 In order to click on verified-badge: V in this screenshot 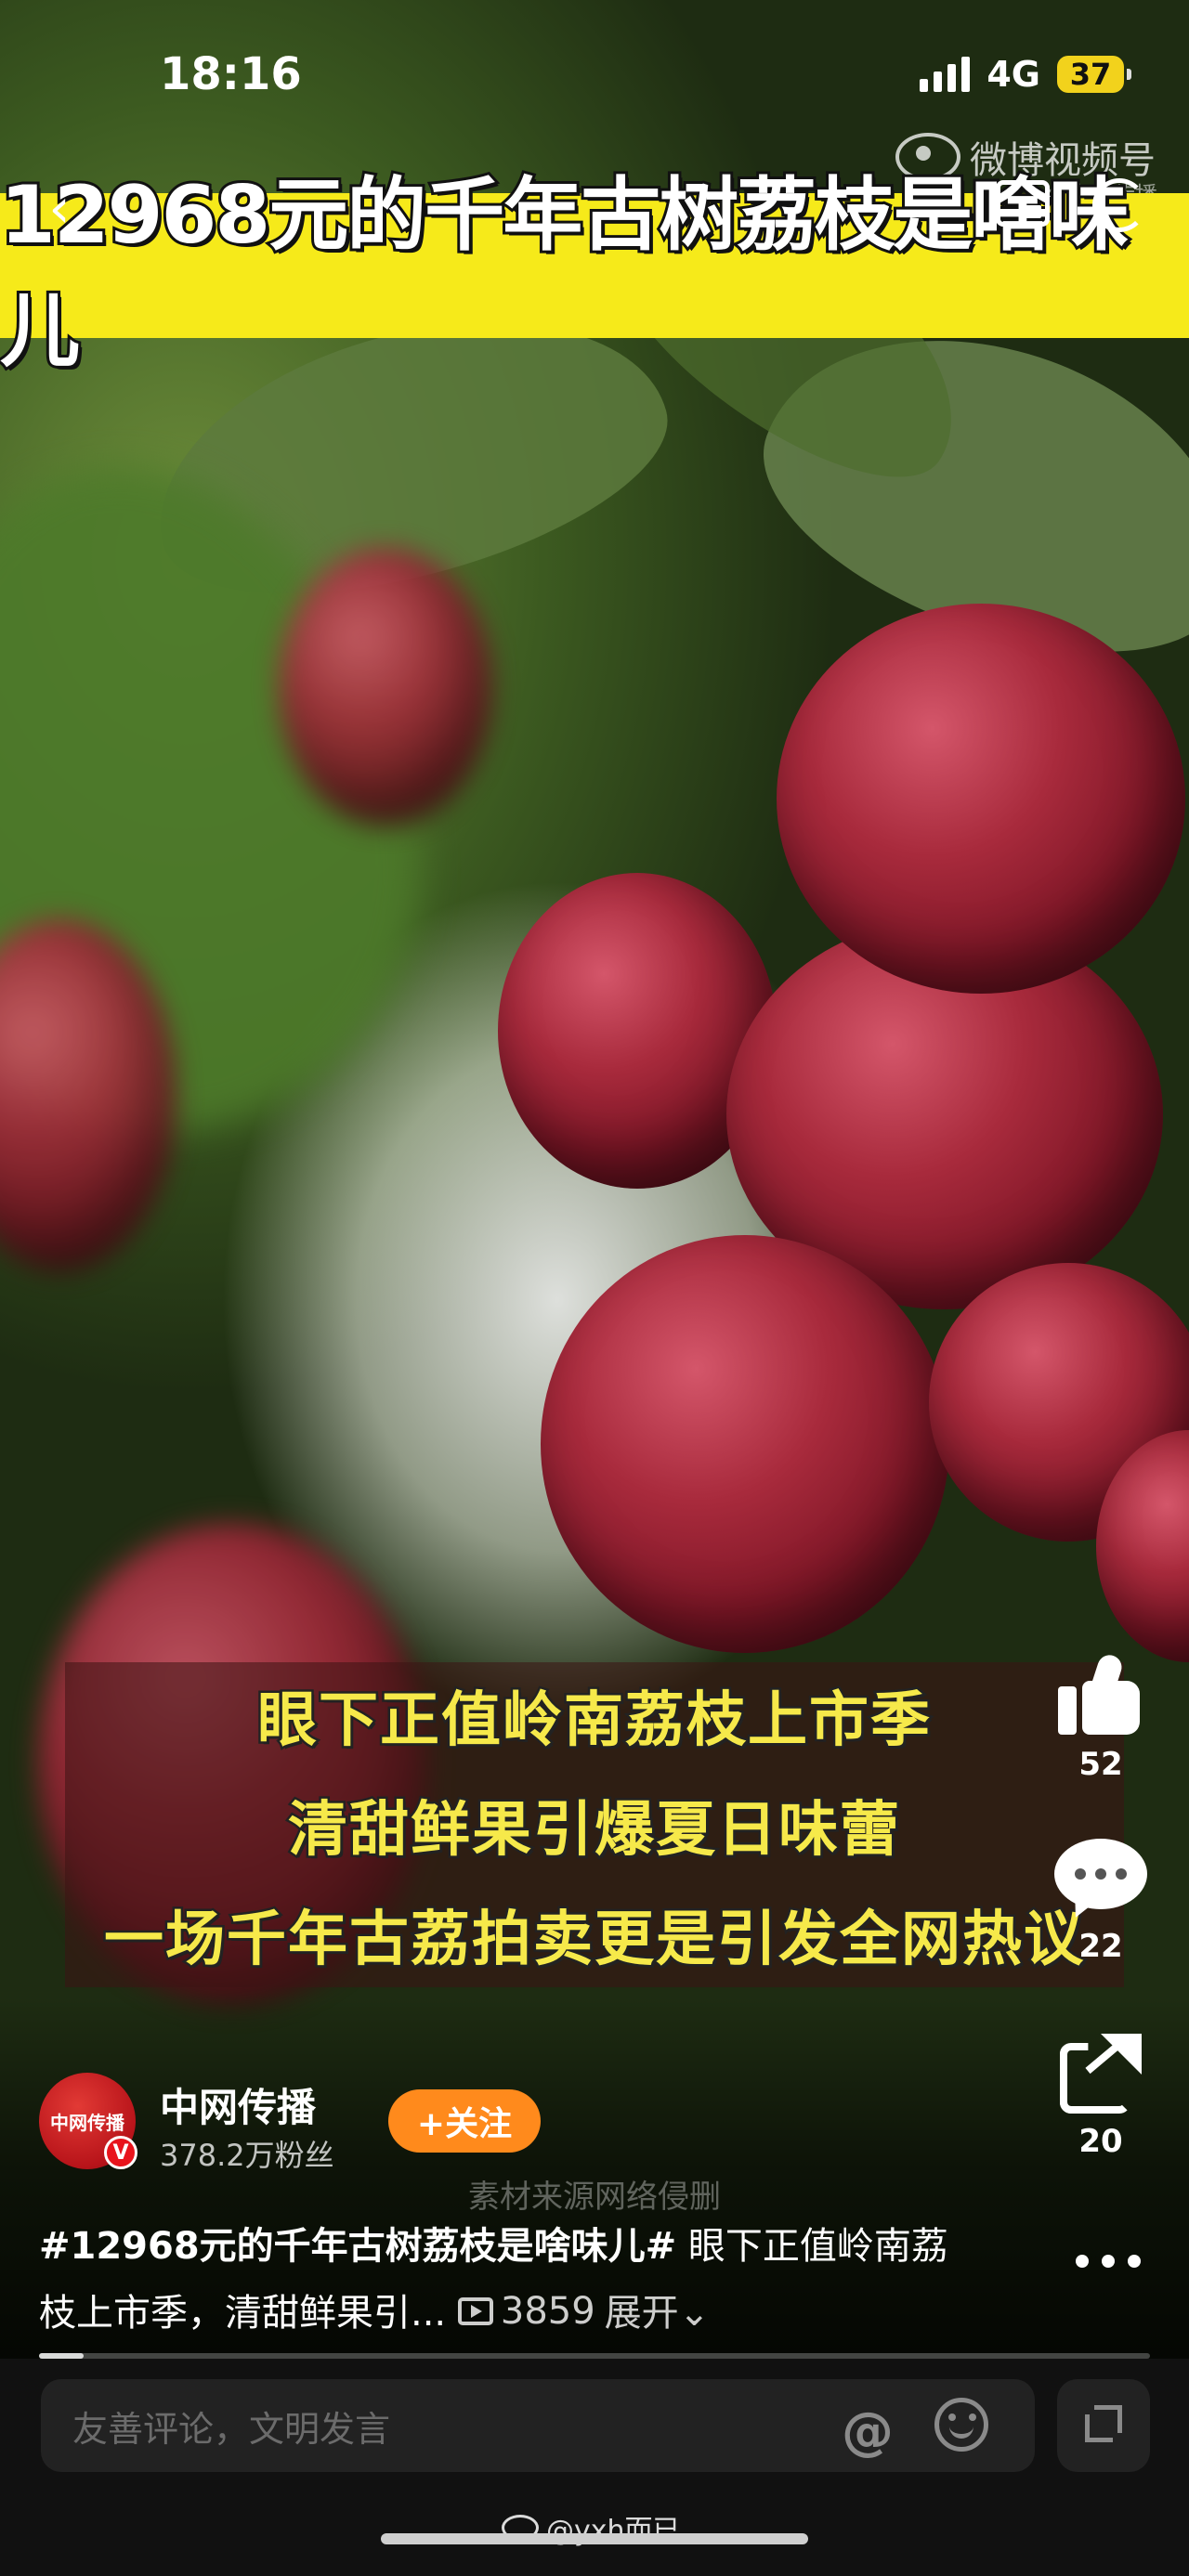, I will do `click(120, 2152)`.